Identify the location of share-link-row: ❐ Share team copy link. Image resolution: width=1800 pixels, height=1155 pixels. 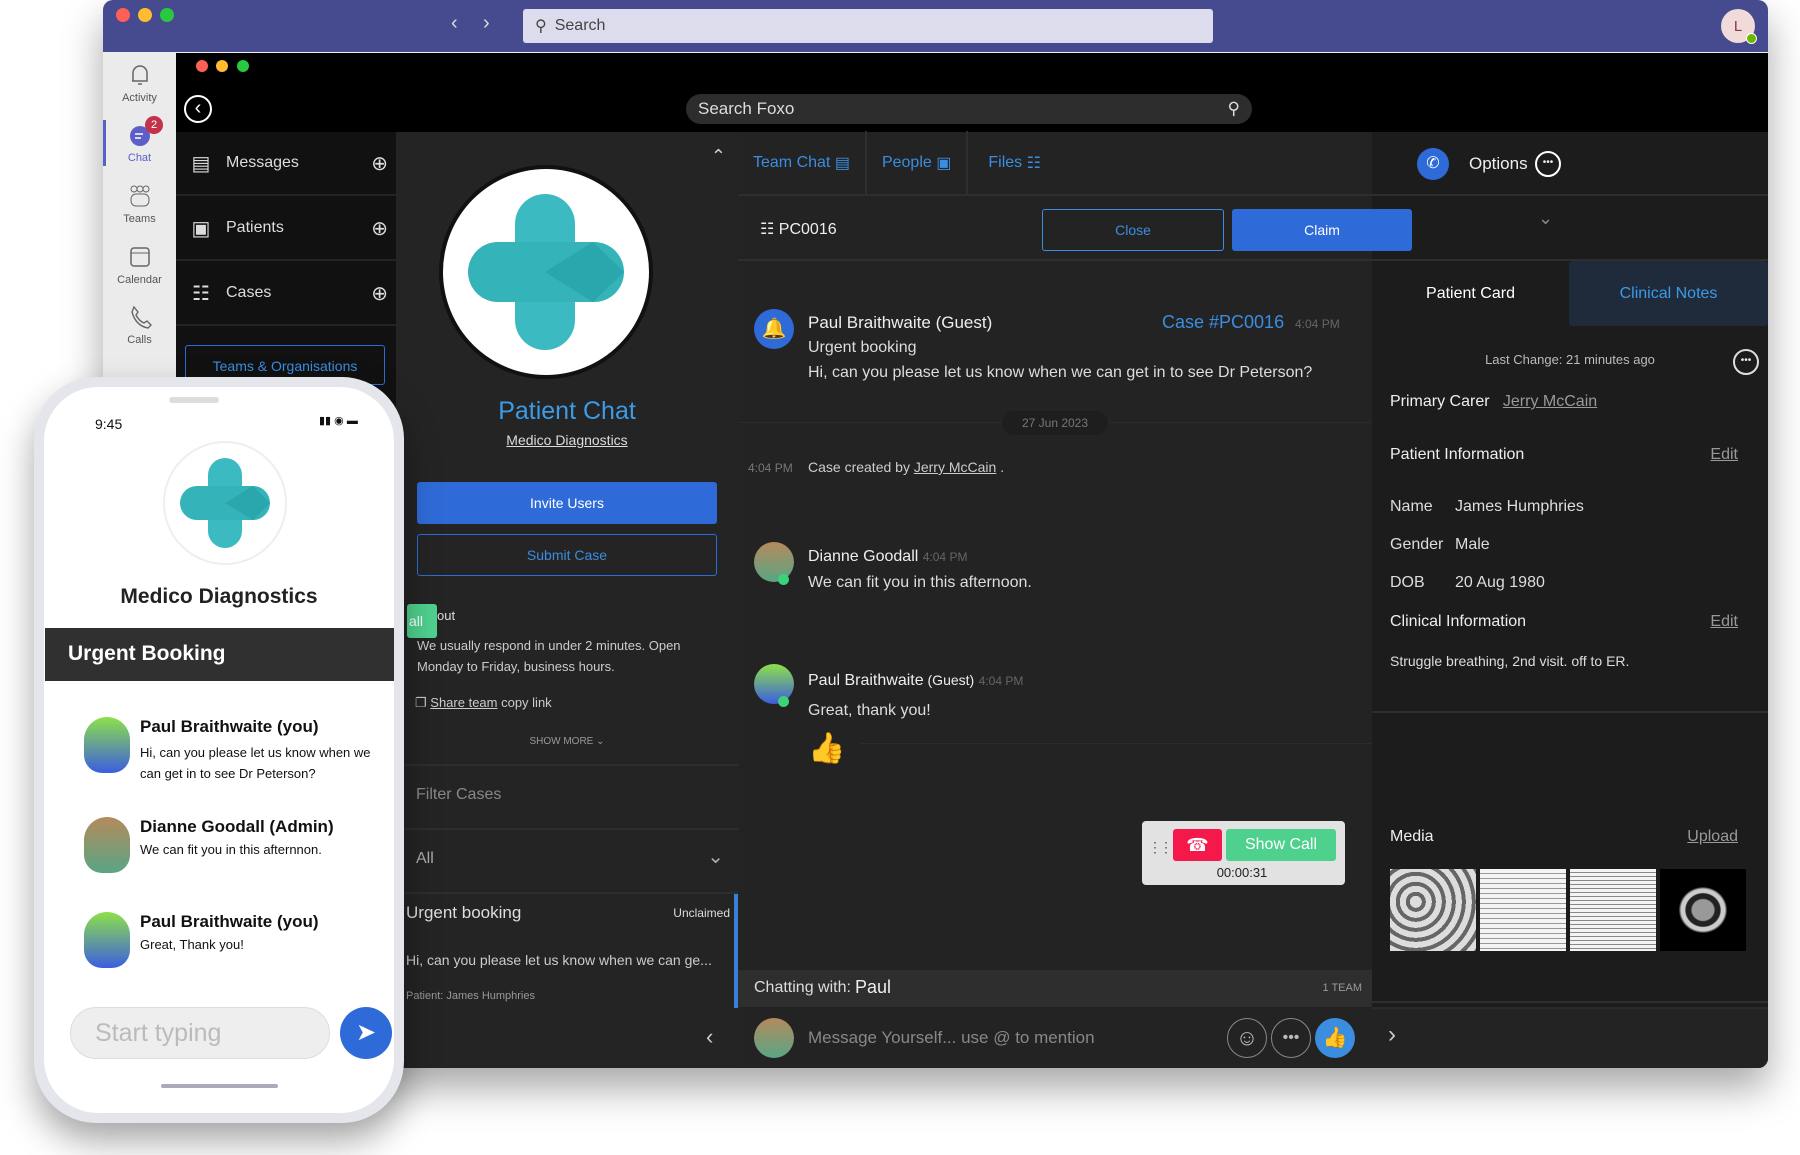
(483, 702).